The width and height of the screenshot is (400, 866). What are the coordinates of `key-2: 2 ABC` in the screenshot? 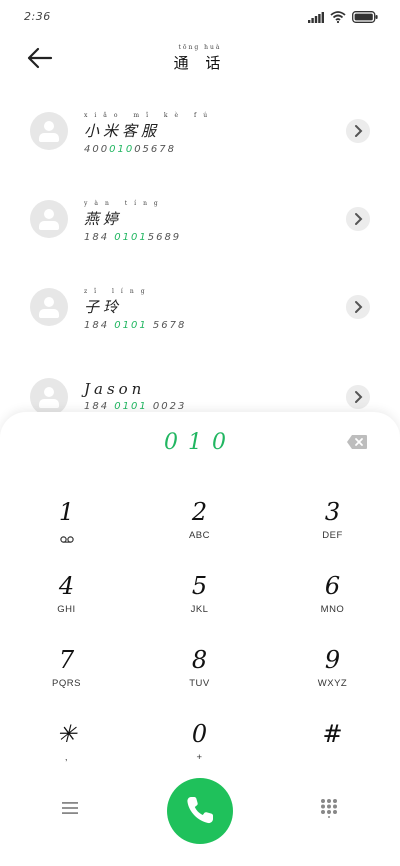 It's located at (199, 531).